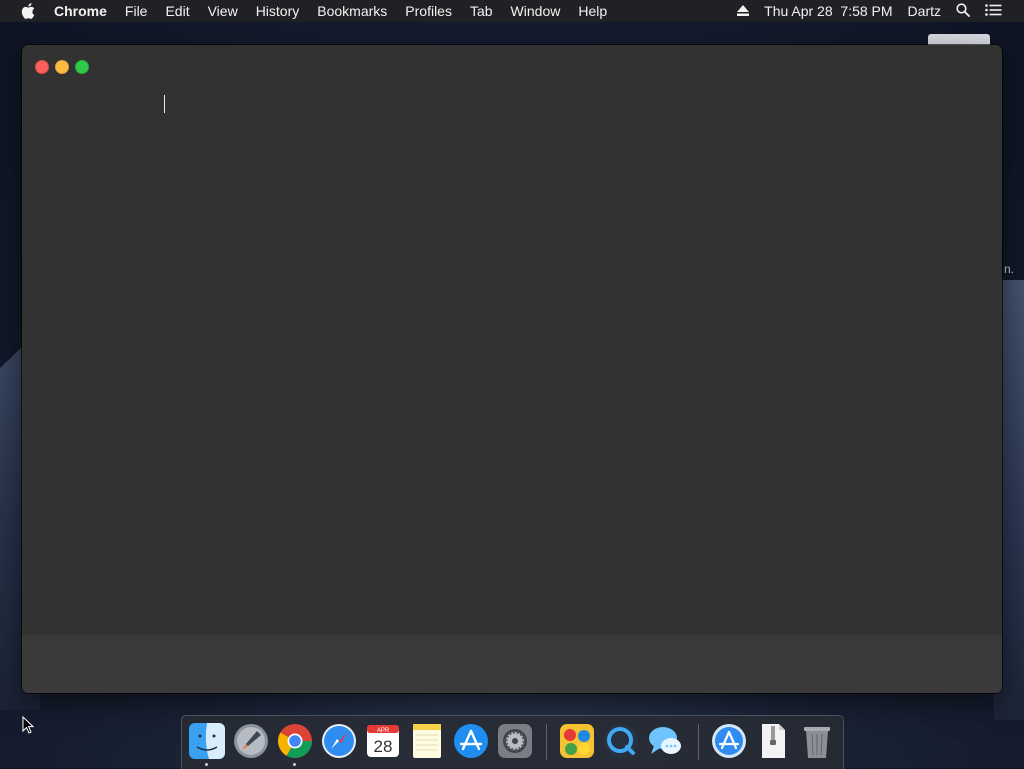 The width and height of the screenshot is (1024, 769). What do you see at coordinates (339, 741) in the screenshot?
I see `safari-icon` at bounding box center [339, 741].